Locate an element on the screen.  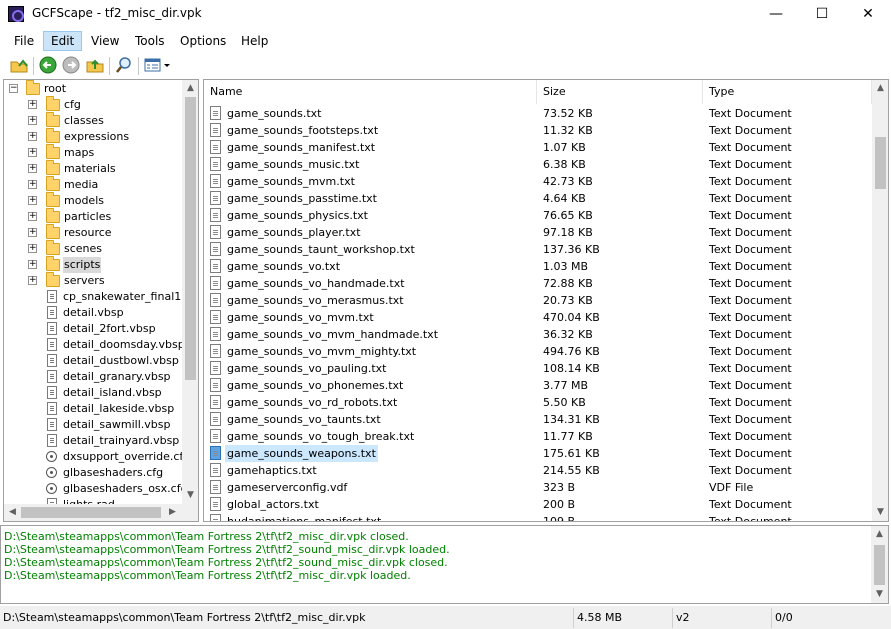
tree-file: detail_dustbowl.vbsp is located at coordinates (94, 361).